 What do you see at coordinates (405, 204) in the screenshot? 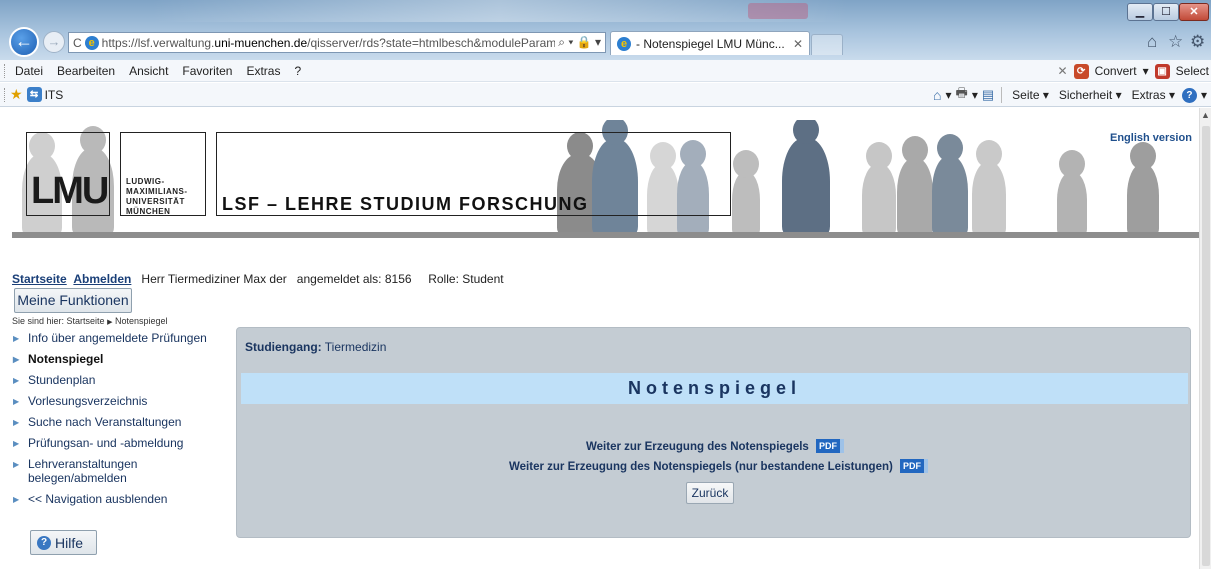
I see `lsf-title: LSF – LEHRE STUDIUM FORSCHUNG` at bounding box center [405, 204].